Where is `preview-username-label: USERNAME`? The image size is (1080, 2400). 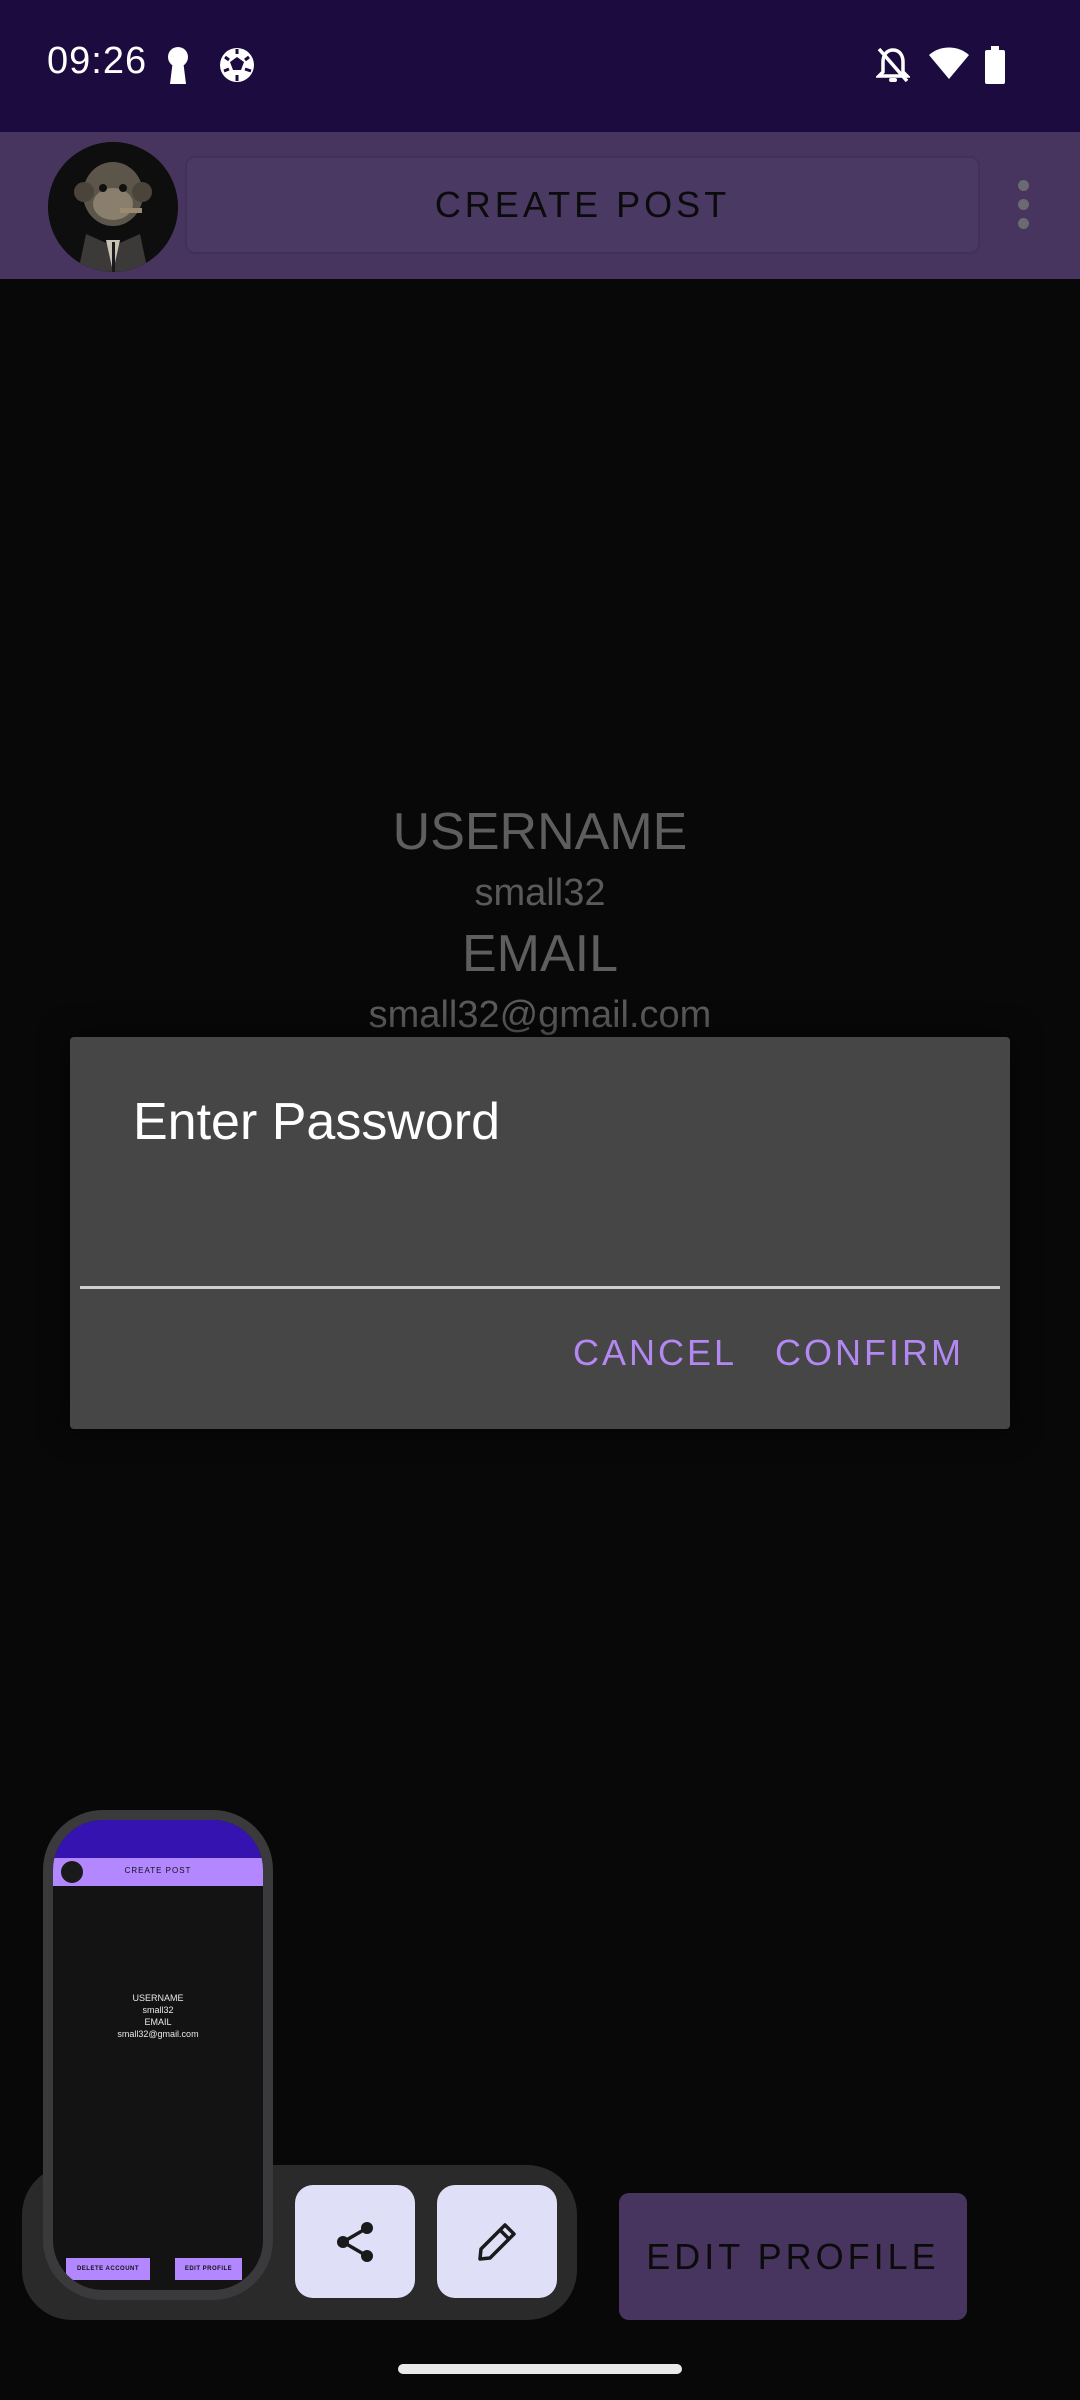
preview-username-label: USERNAME is located at coordinates (158, 1998).